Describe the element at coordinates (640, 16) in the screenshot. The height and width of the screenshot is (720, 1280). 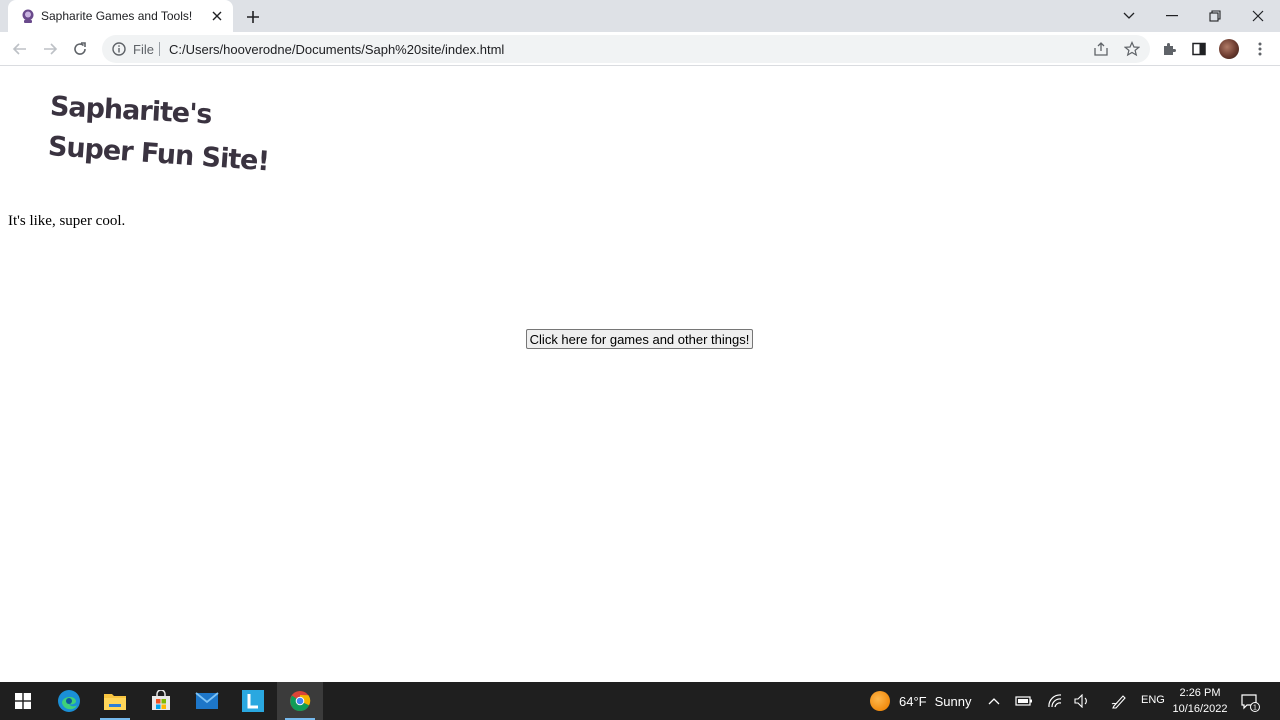
I see `tab-strip: Sapharite Games and Tools!` at that location.